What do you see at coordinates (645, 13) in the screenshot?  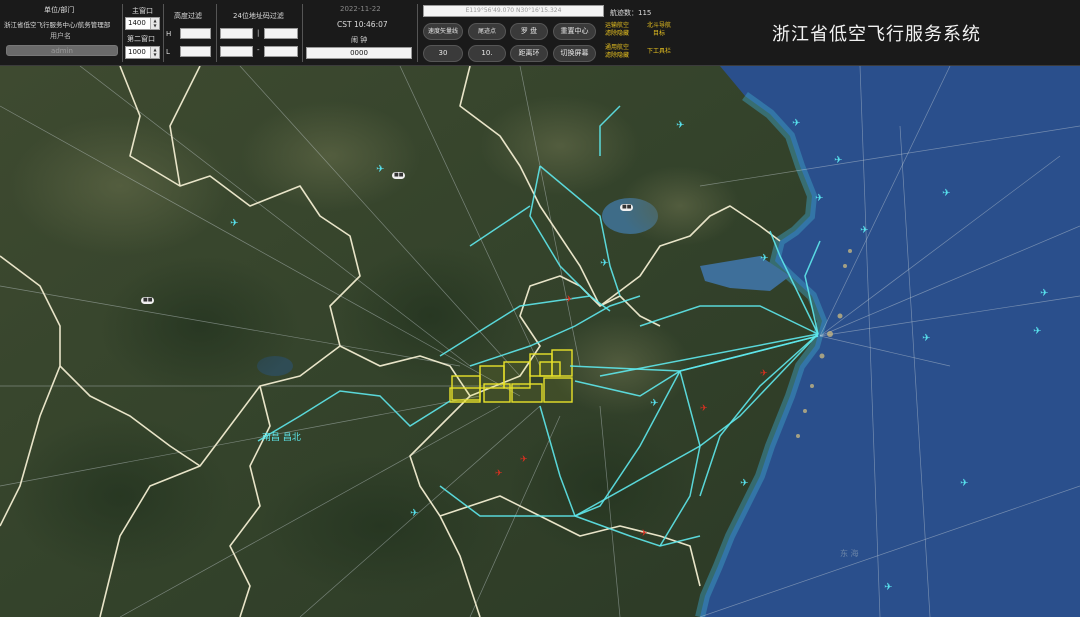 I see `track-count-value: 115` at bounding box center [645, 13].